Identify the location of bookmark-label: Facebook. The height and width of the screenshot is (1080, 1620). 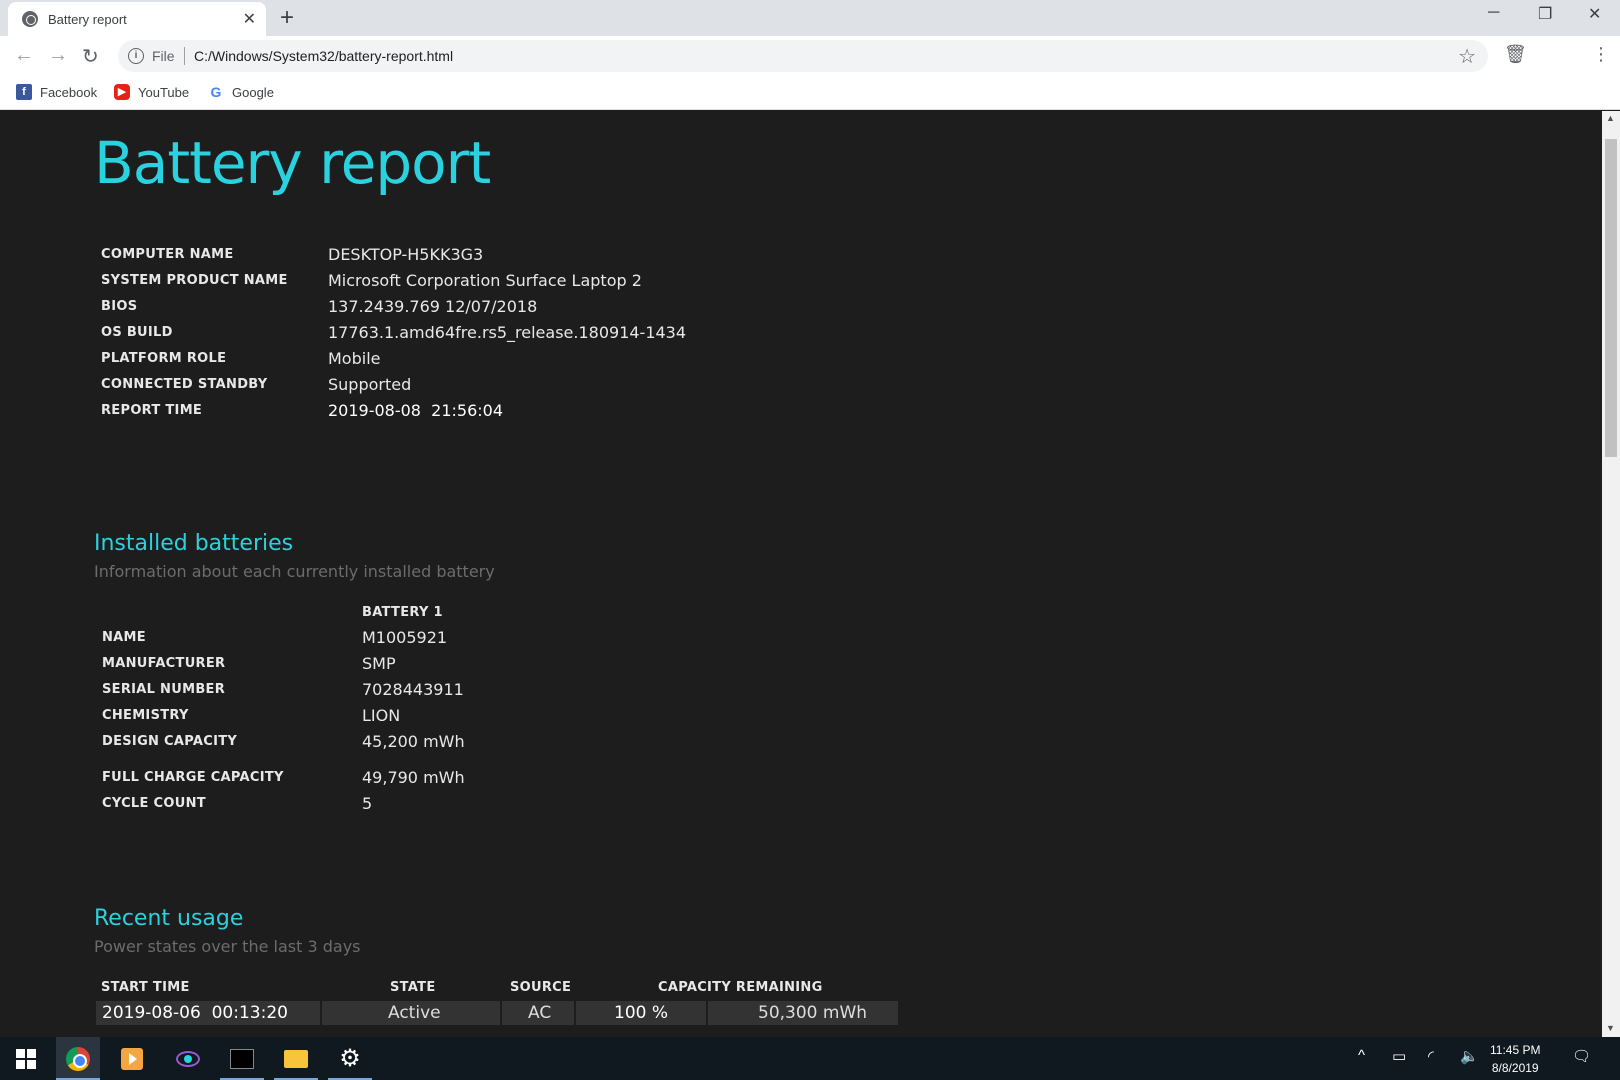
(69, 92).